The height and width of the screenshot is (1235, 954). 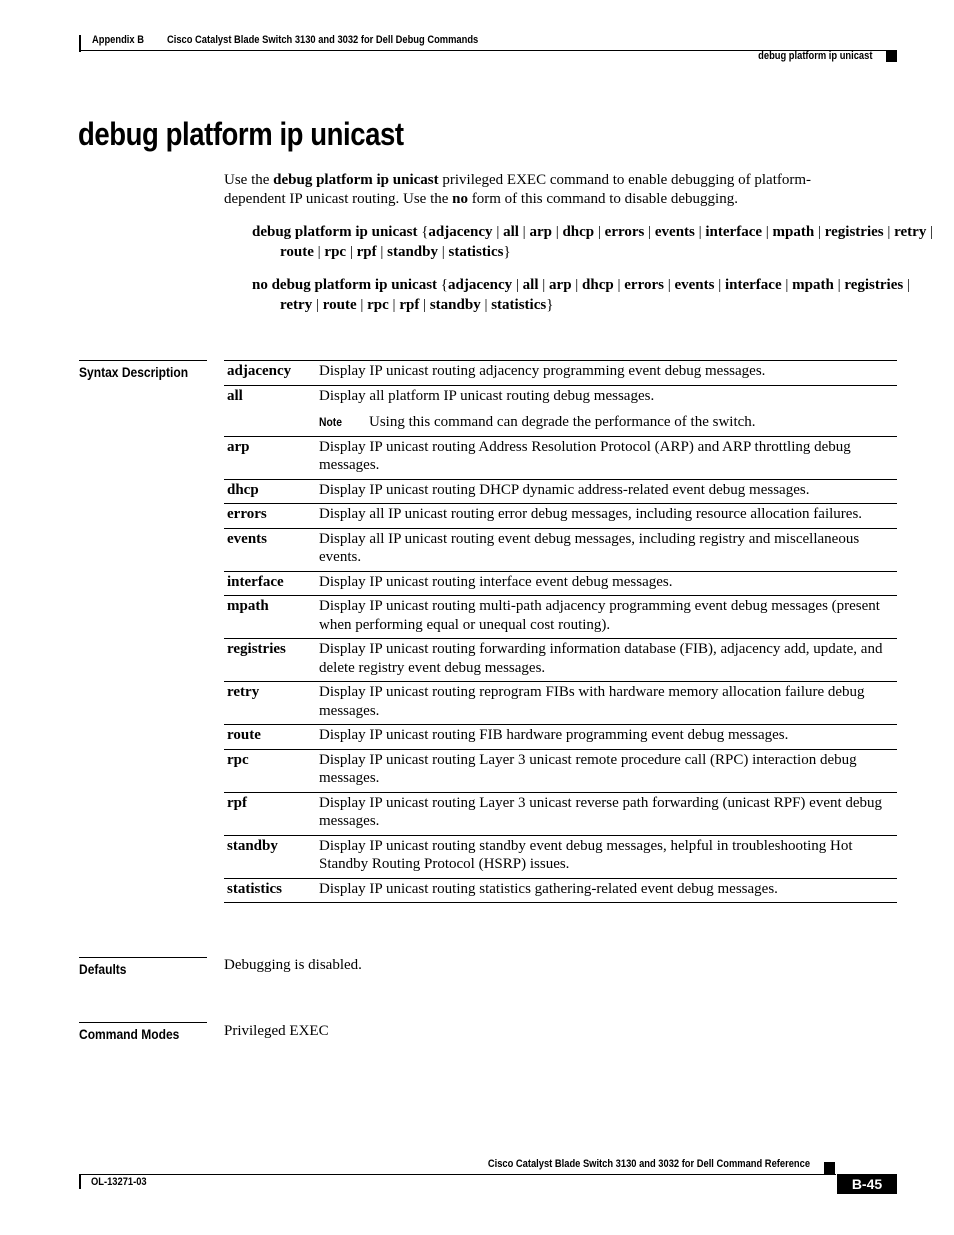 What do you see at coordinates (271, 813) in the screenshot?
I see `syntax-keyword-cell: rpf` at bounding box center [271, 813].